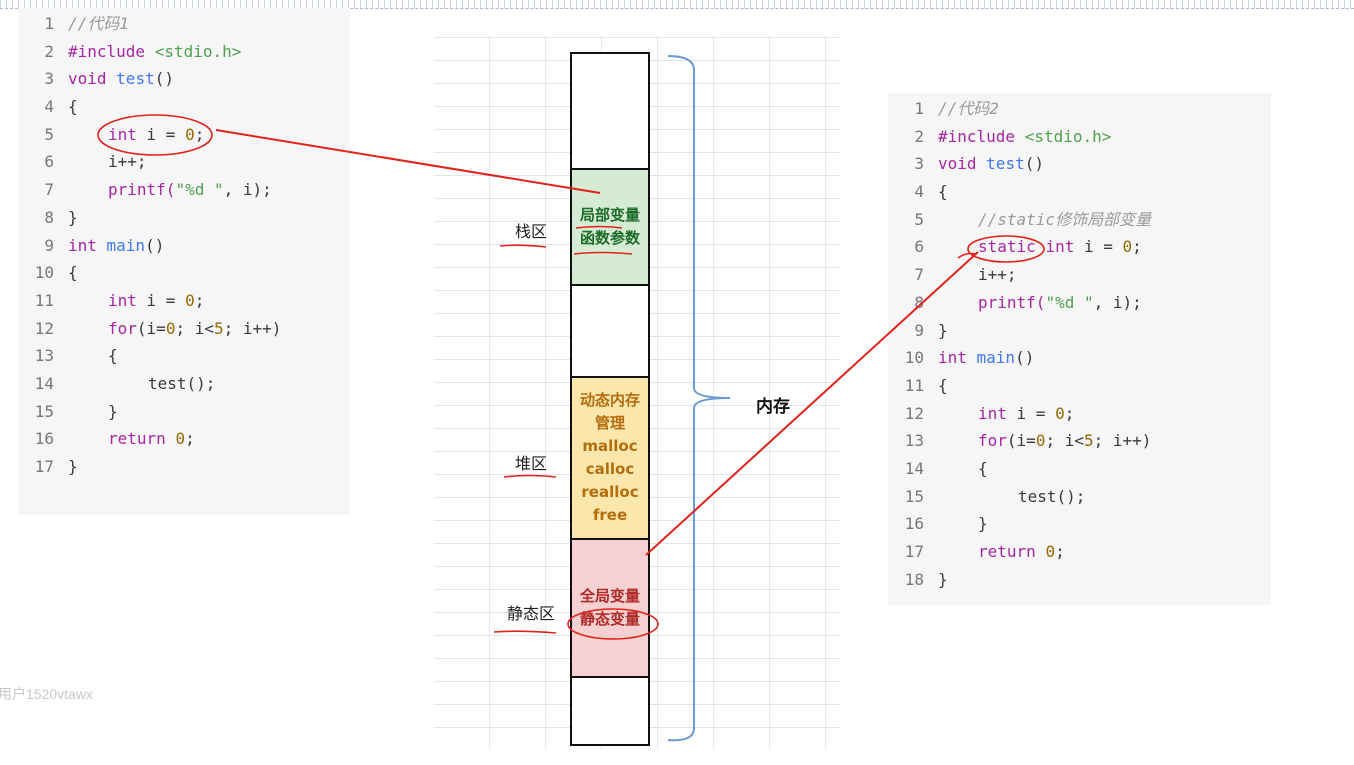 The image size is (1354, 765). What do you see at coordinates (155, 135) in the screenshot?
I see `code1-highlight-circle` at bounding box center [155, 135].